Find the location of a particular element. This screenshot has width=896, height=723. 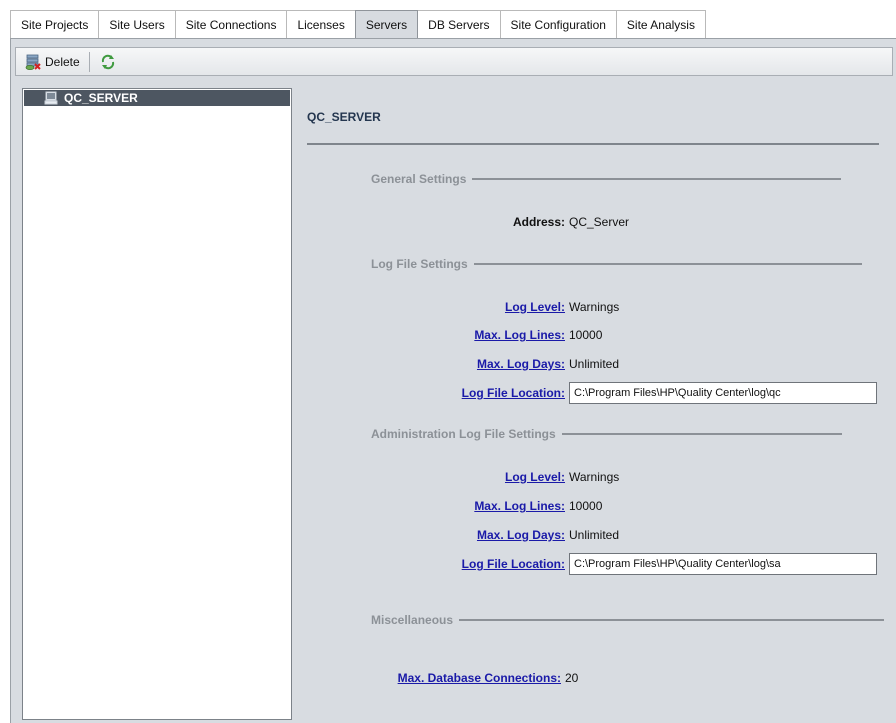

page-title: QC_SERVER is located at coordinates (344, 117).